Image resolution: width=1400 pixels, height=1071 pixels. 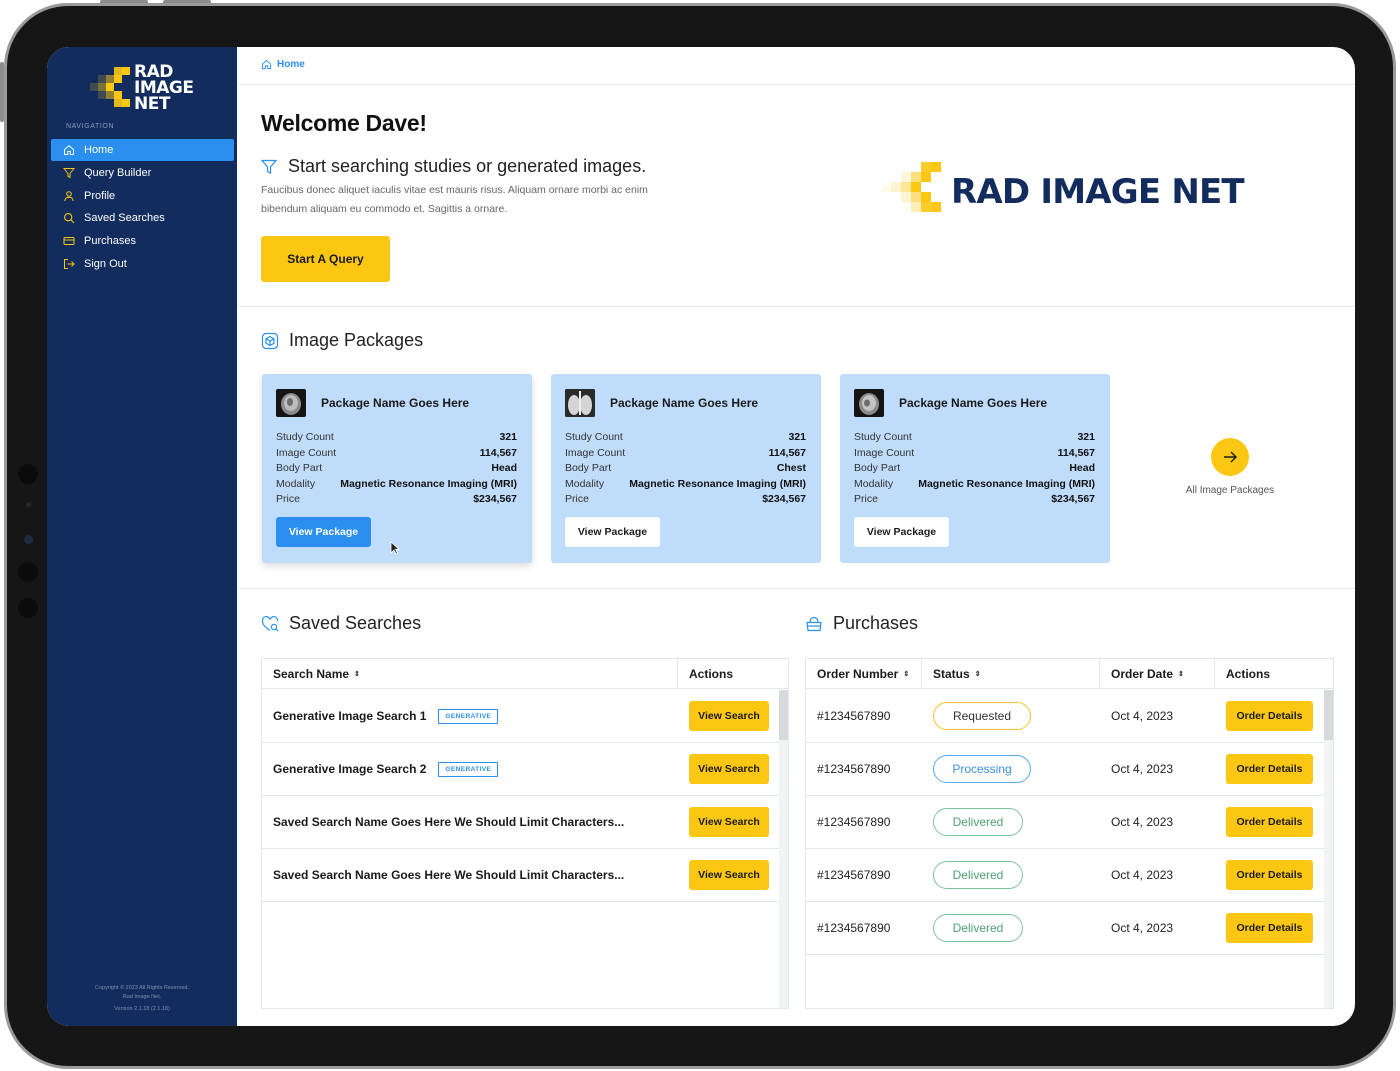 What do you see at coordinates (142, 241) in the screenshot?
I see `sidebar-item-purchases: Purchases` at bounding box center [142, 241].